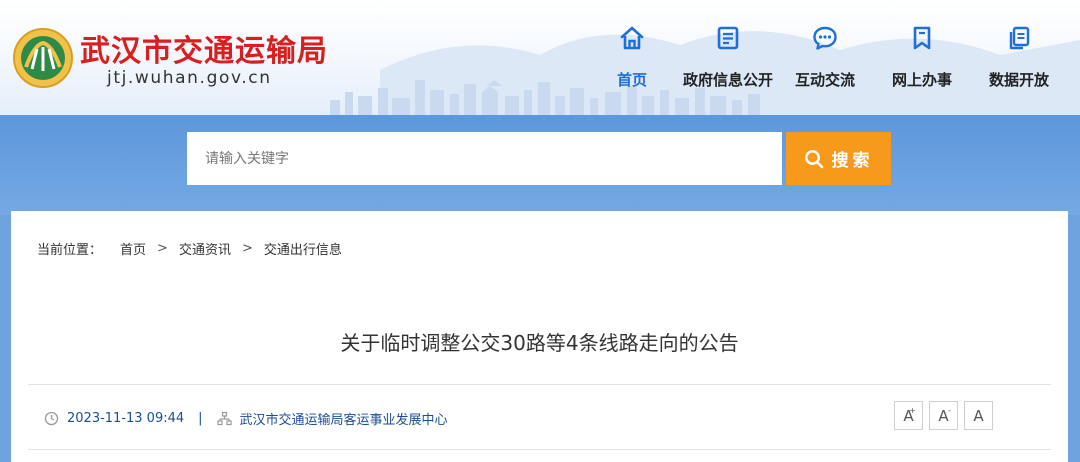 This screenshot has height=462, width=1080. Describe the element at coordinates (631, 80) in the screenshot. I see `nav-home-label: 首页` at that location.